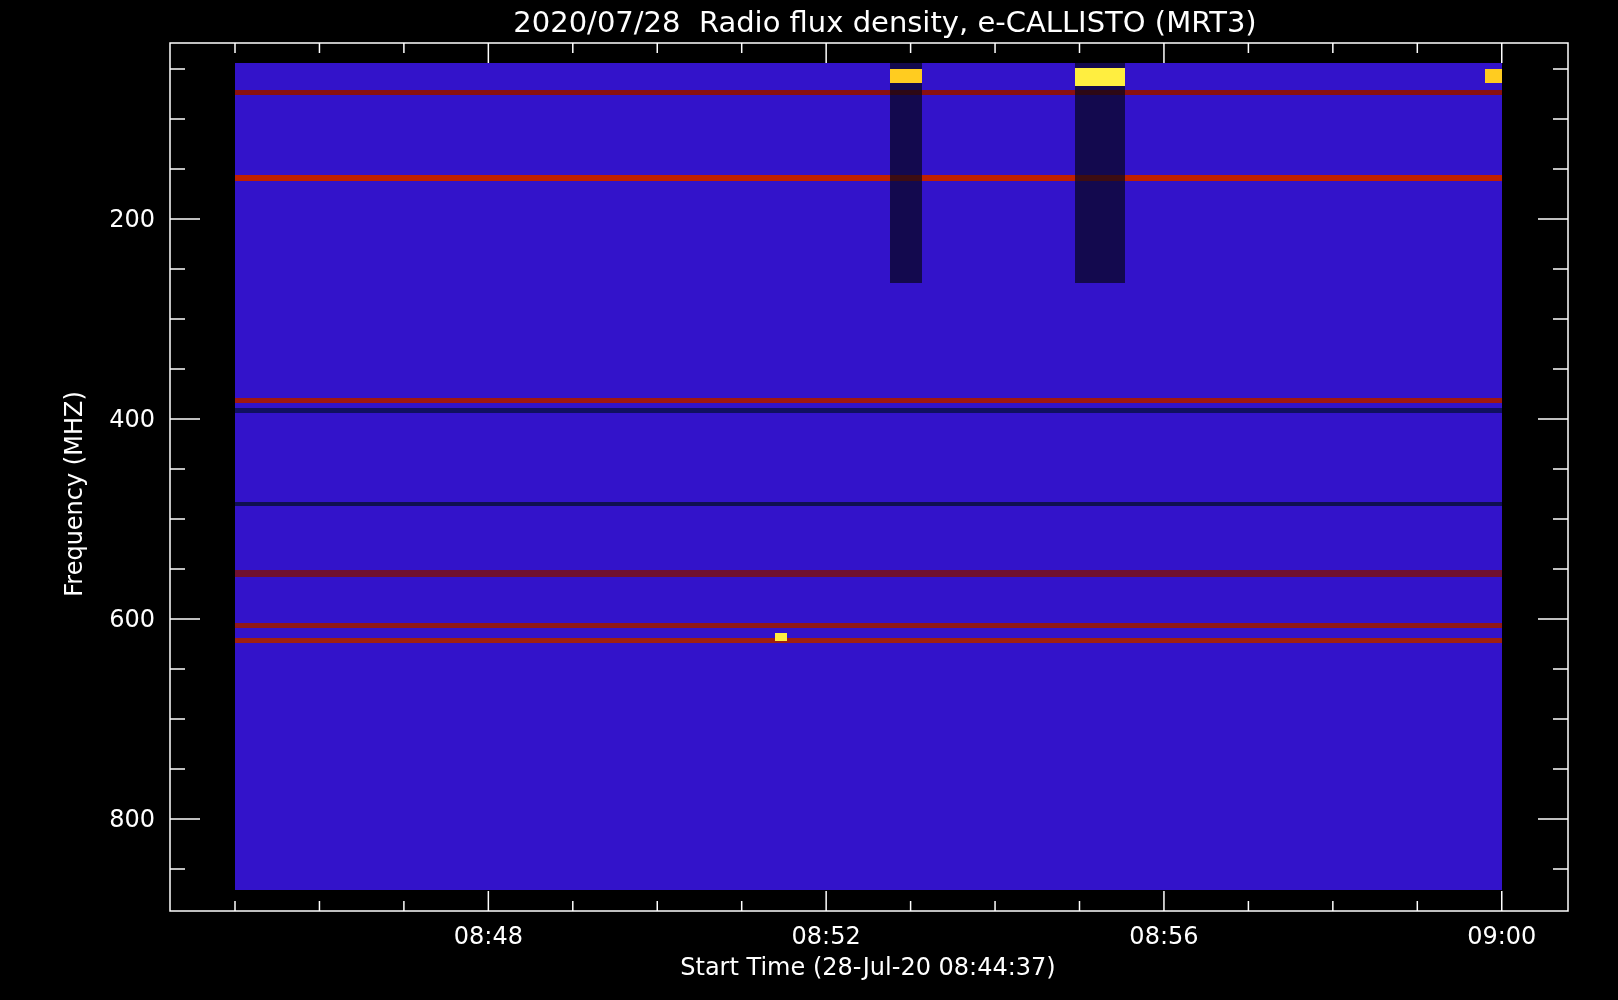  What do you see at coordinates (74, 494) in the screenshot?
I see `y-axis-title: Frequency (MHZ)` at bounding box center [74, 494].